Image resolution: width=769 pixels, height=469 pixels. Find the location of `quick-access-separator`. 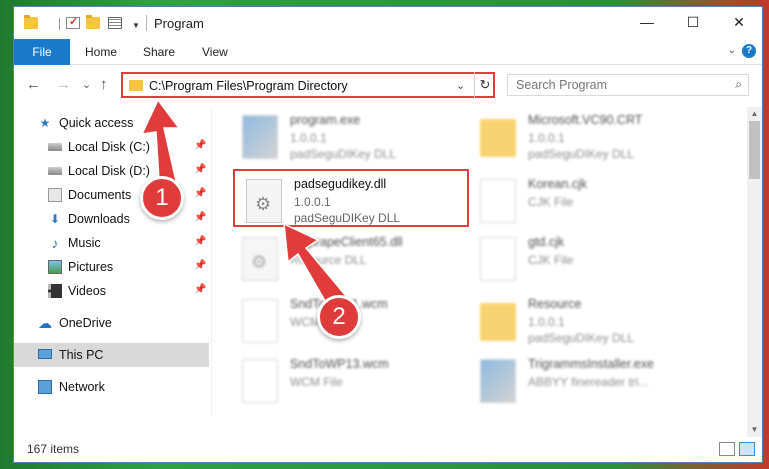

quick-access-separator is located at coordinates (59, 24).